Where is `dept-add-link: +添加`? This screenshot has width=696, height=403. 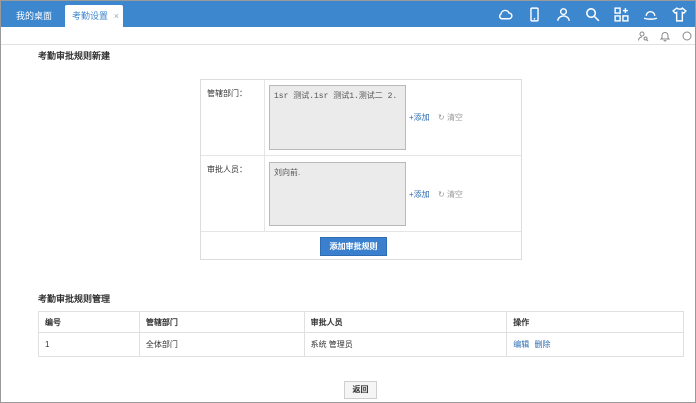
dept-add-link: +添加 is located at coordinates (419, 117).